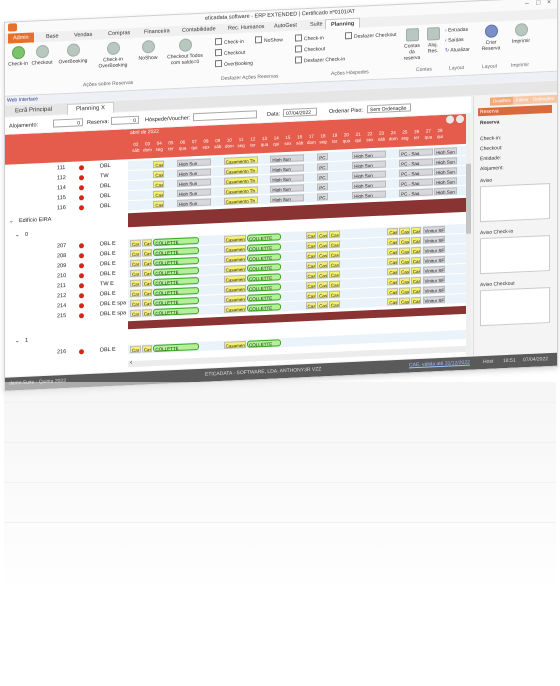 The width and height of the screenshot is (560, 686). Describe the element at coordinates (269, 39) in the screenshot. I see `undo-noshow: NoShow` at that location.